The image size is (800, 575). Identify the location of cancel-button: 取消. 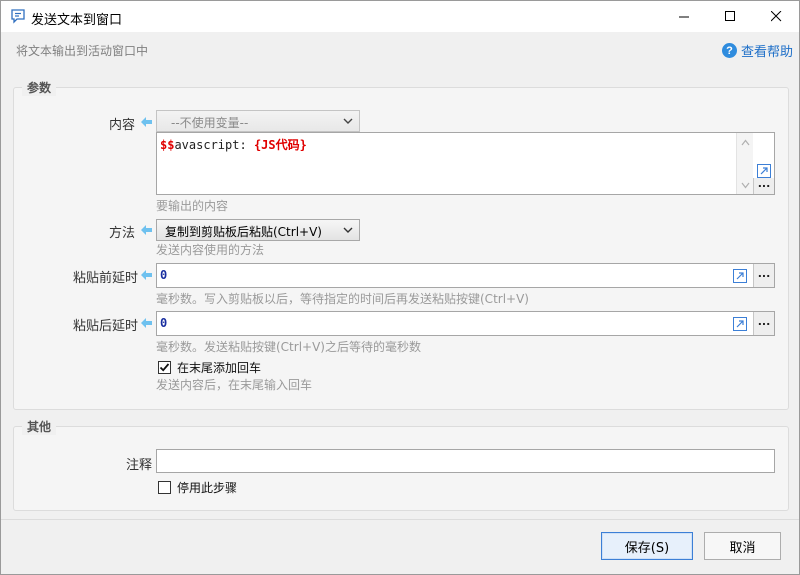
(742, 546).